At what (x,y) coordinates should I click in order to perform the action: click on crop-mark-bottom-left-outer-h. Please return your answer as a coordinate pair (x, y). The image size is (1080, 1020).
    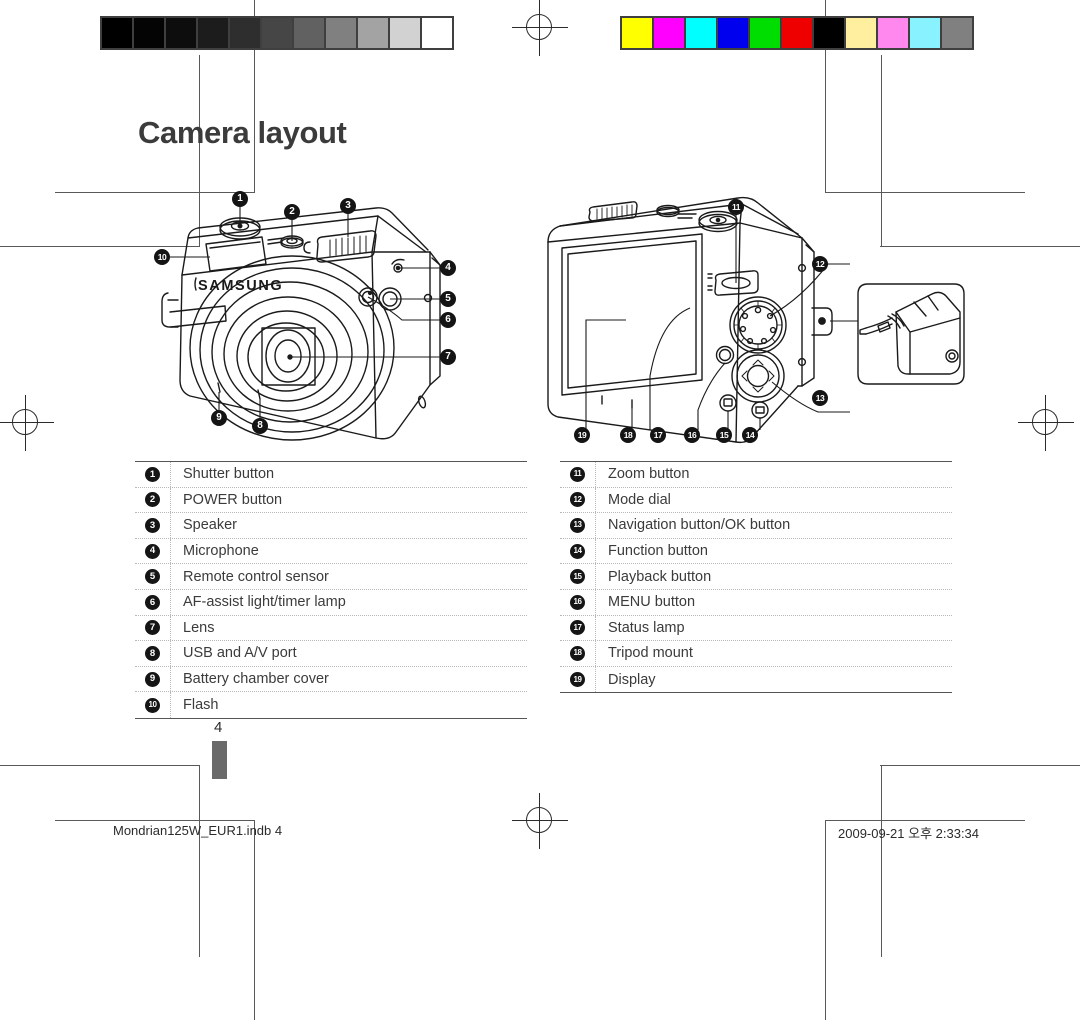
    Looking at the image, I should click on (100, 765).